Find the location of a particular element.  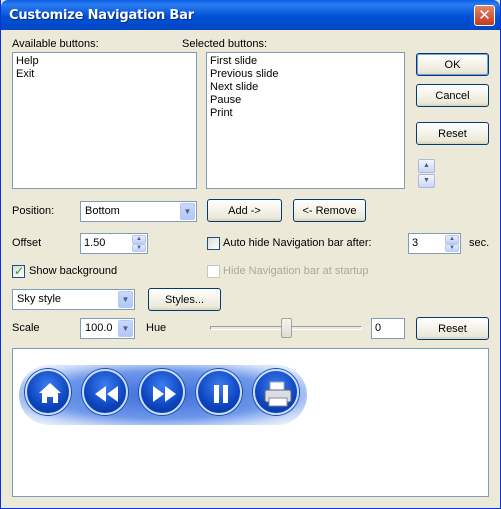

offset-value: 1.50 is located at coordinates (95, 243).